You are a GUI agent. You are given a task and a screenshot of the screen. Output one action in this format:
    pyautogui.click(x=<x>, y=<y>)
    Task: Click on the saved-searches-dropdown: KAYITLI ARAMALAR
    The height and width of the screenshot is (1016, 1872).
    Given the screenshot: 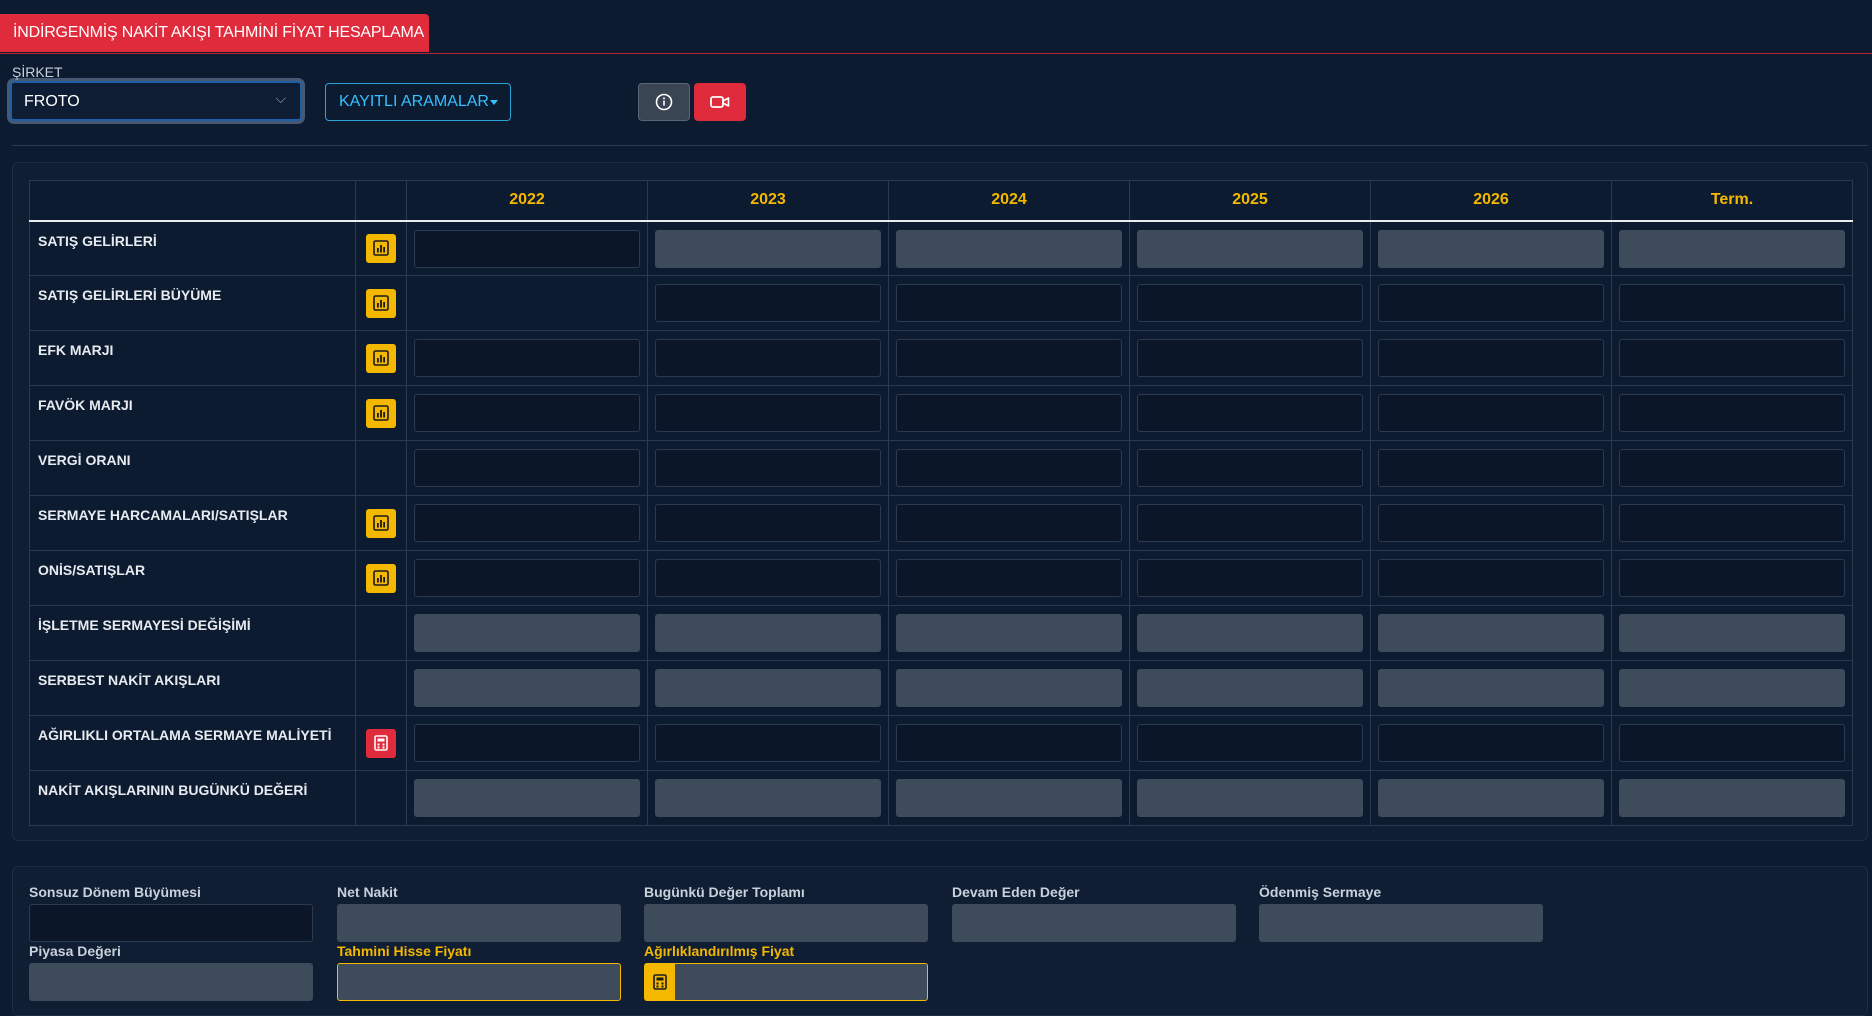 What is the action you would take?
    pyautogui.click(x=418, y=102)
    